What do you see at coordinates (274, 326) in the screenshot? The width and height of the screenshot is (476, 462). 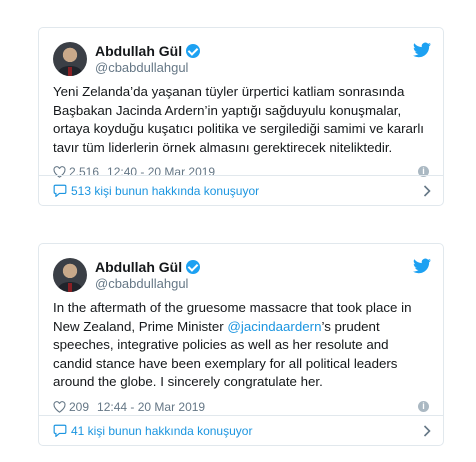 I see `mention-link: @jacindaardern` at bounding box center [274, 326].